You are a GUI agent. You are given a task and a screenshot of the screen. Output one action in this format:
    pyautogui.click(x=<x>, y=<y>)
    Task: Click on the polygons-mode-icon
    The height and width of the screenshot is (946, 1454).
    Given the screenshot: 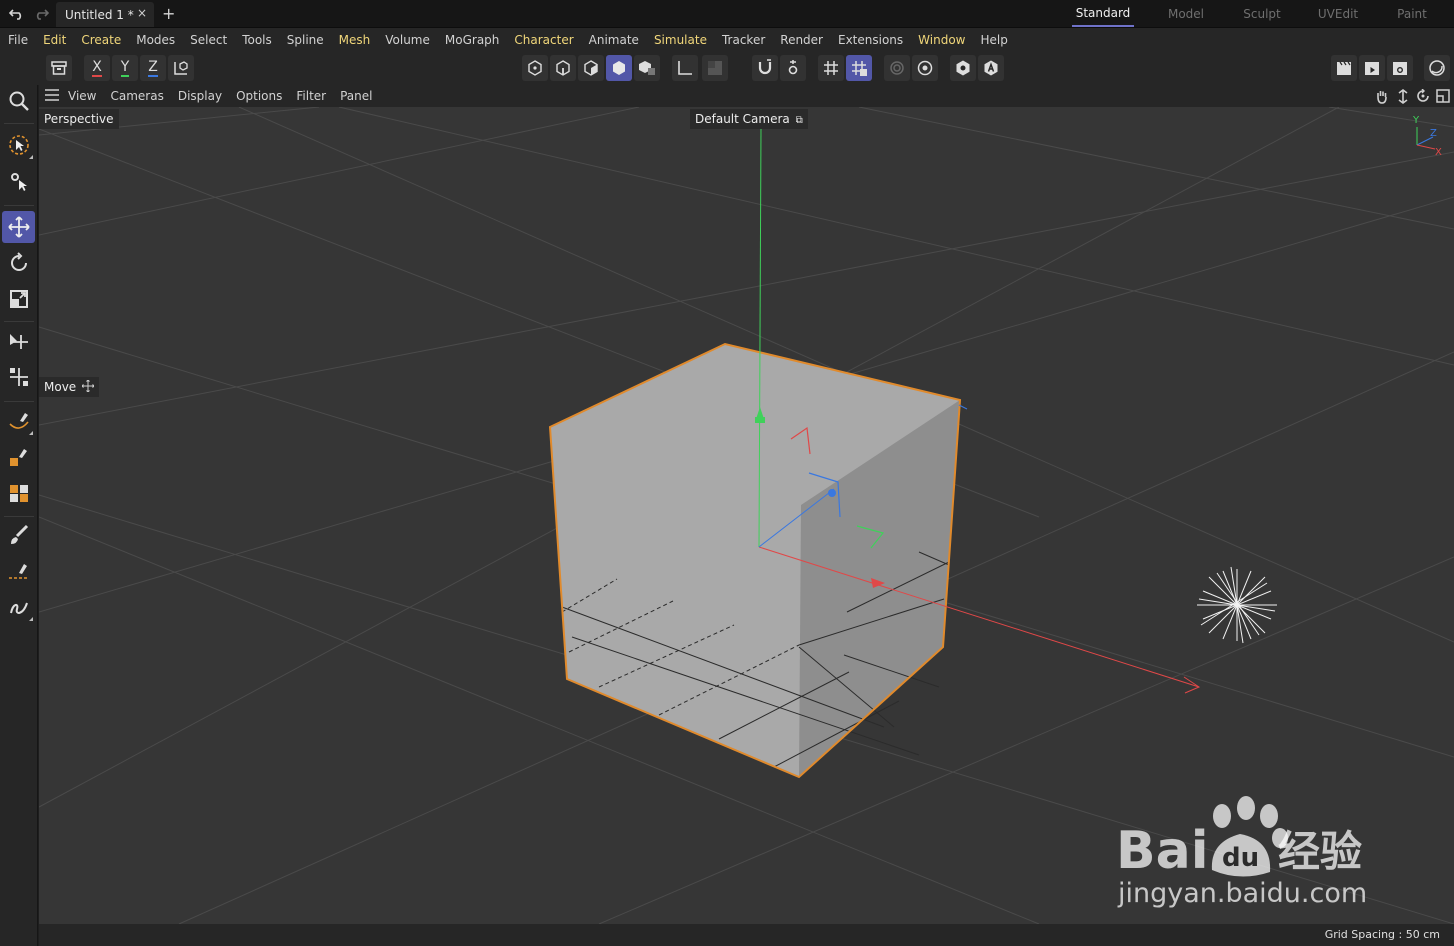 What is the action you would take?
    pyautogui.click(x=591, y=68)
    